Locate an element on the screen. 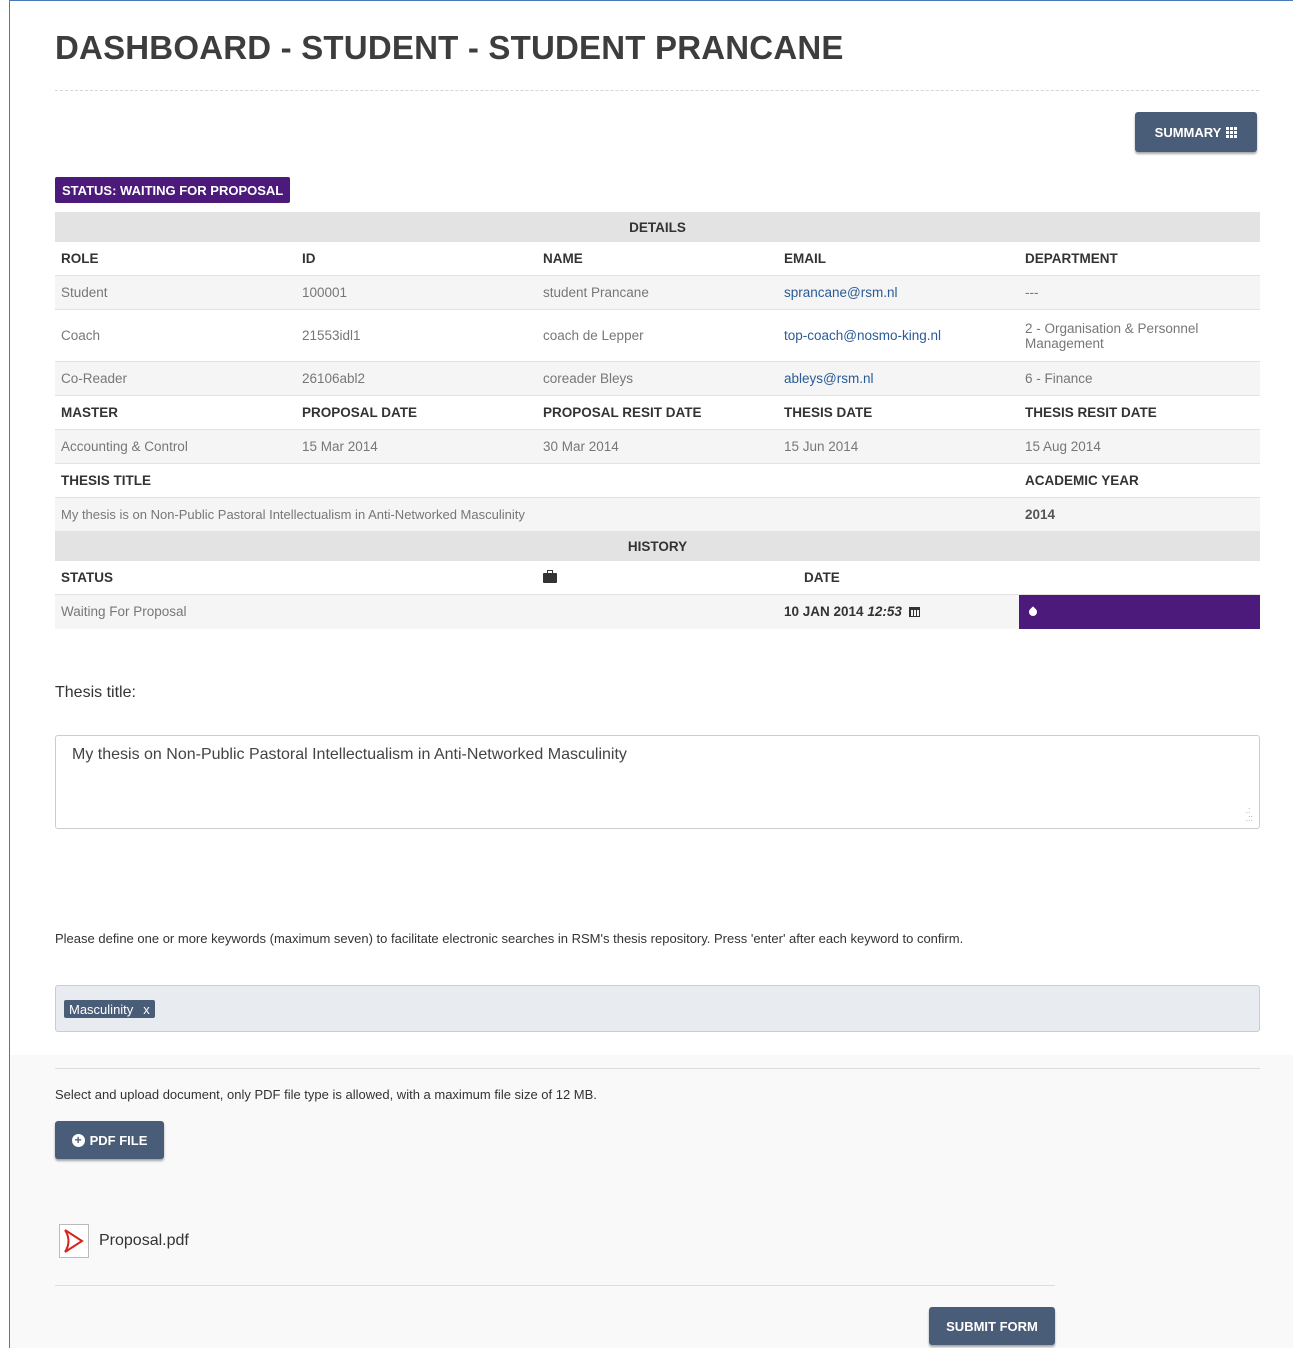 The width and height of the screenshot is (1293, 1348). column-header-thesis-title: THESIS TITLE is located at coordinates (537, 480).